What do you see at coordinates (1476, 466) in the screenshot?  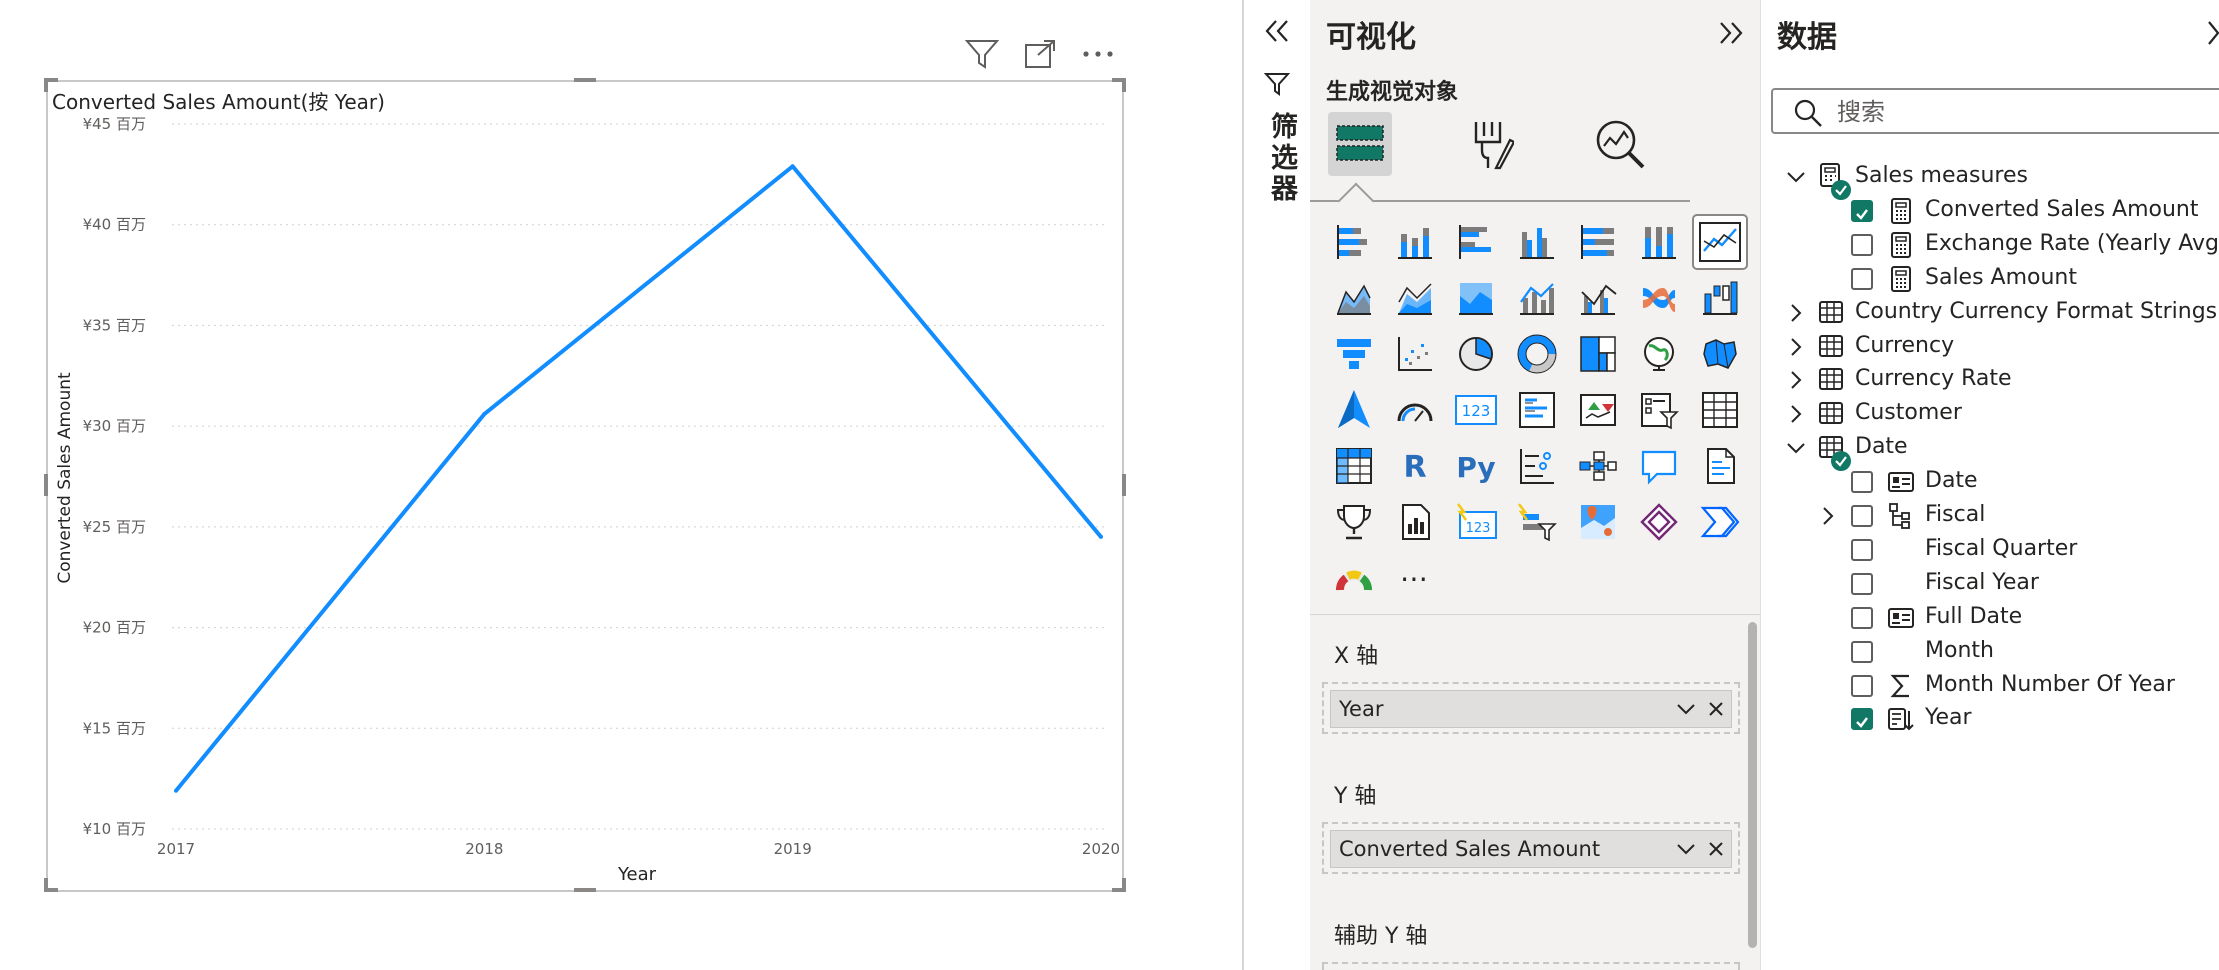 I see `python-visual-icon: Py` at bounding box center [1476, 466].